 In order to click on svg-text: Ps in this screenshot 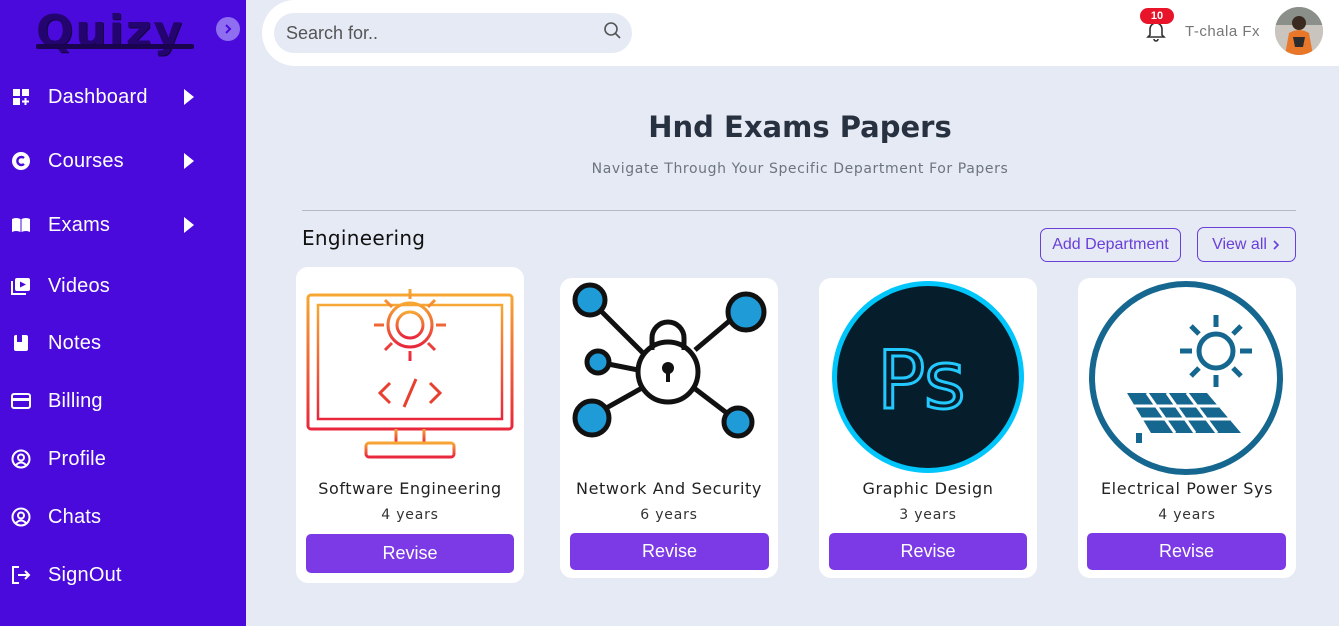, I will do `click(921, 380)`.